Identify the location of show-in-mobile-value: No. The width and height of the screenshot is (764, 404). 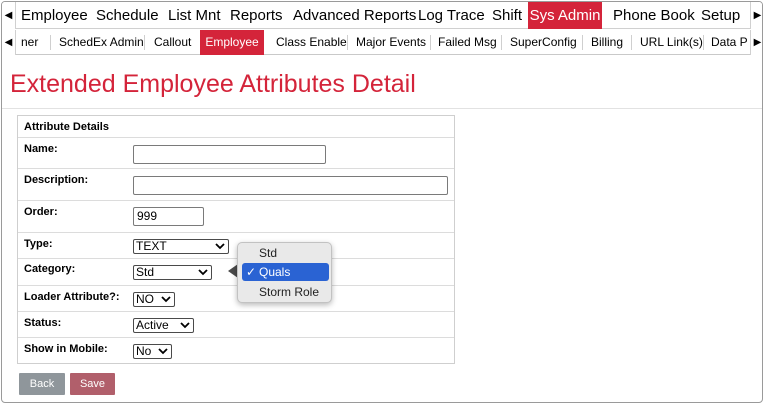
(144, 351).